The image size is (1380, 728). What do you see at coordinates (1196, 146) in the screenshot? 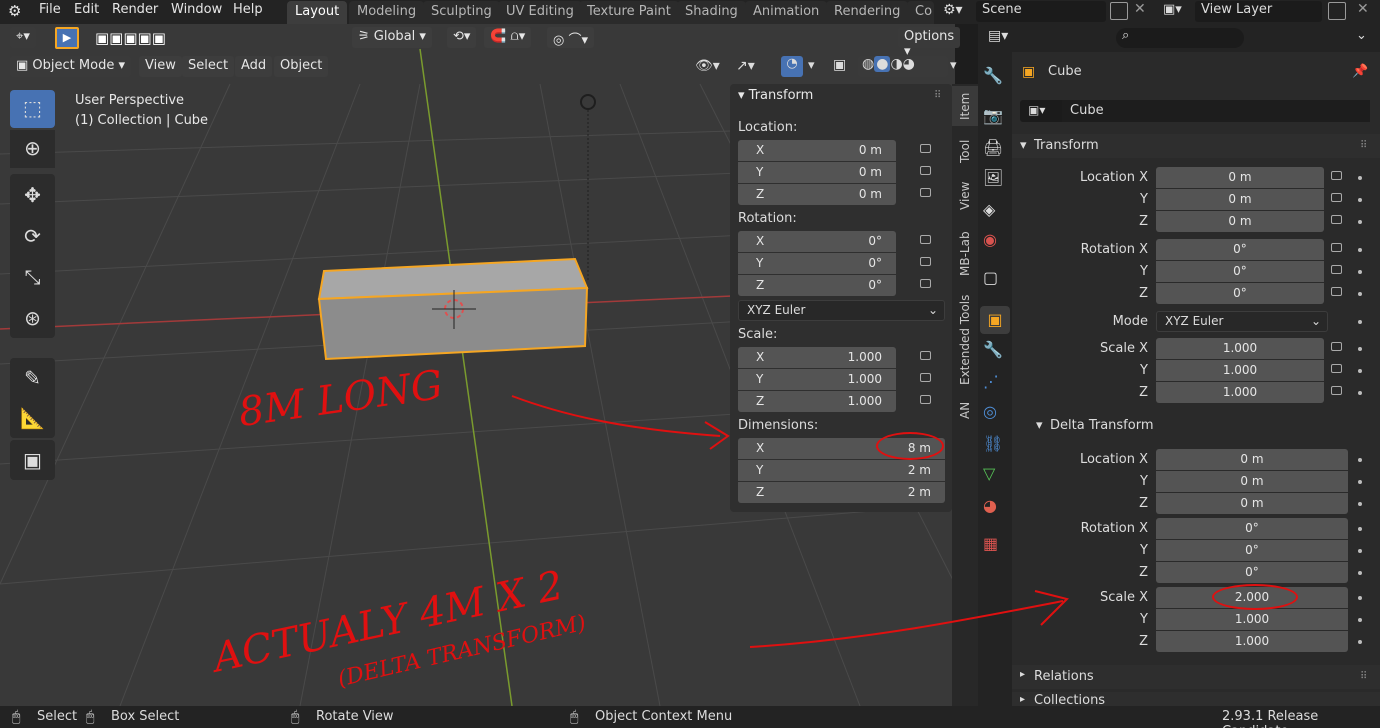
I see `transform-section-header: ▾ Transform ⠿` at bounding box center [1196, 146].